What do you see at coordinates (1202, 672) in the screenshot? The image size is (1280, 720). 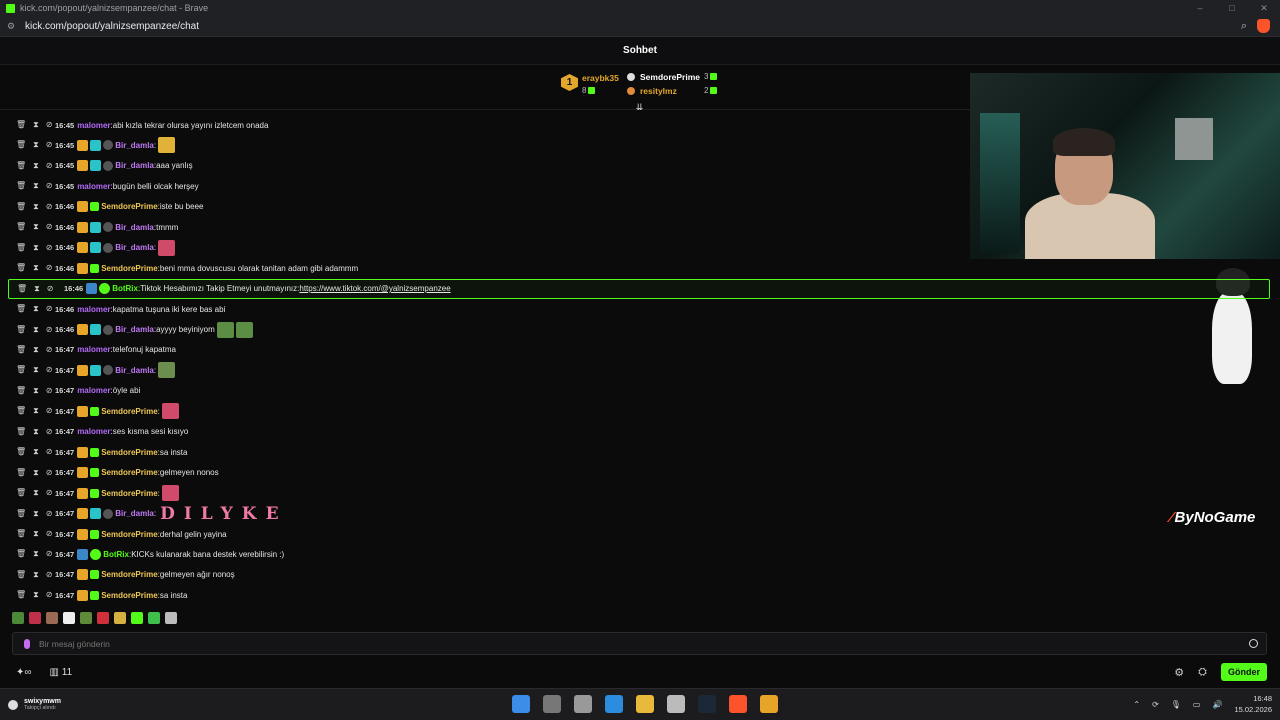 I see `settings-icon: ⛭` at bounding box center [1202, 672].